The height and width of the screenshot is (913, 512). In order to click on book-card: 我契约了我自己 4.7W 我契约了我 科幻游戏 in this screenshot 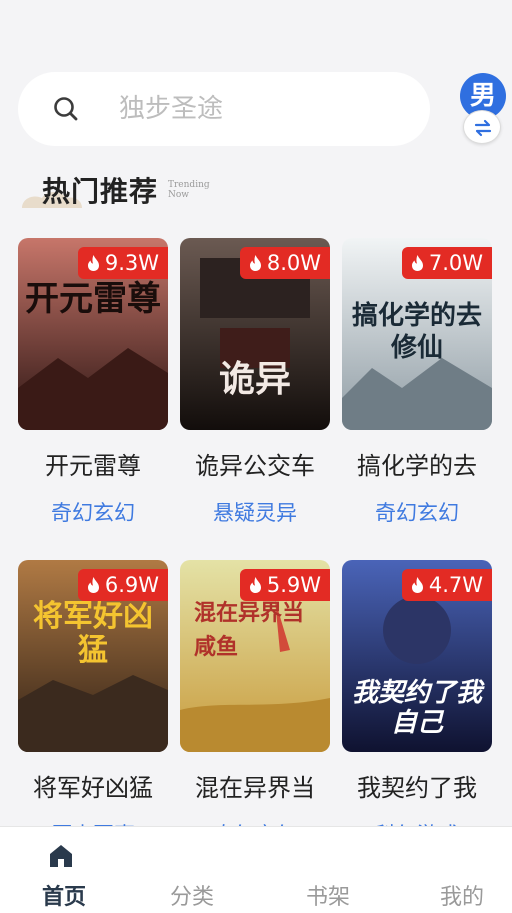, I will do `click(417, 704)`.